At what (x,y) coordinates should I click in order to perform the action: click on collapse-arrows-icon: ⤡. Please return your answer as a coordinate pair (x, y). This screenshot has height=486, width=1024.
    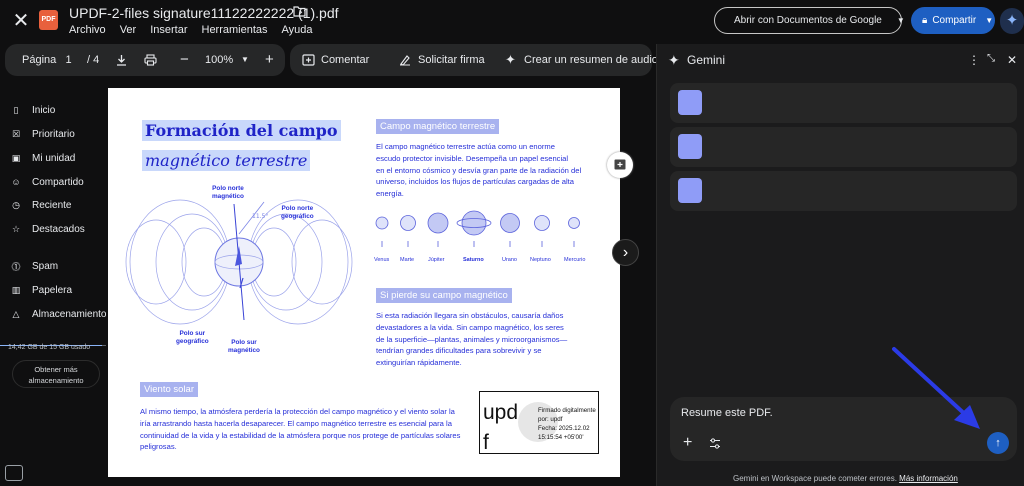
    Looking at the image, I should click on (991, 58).